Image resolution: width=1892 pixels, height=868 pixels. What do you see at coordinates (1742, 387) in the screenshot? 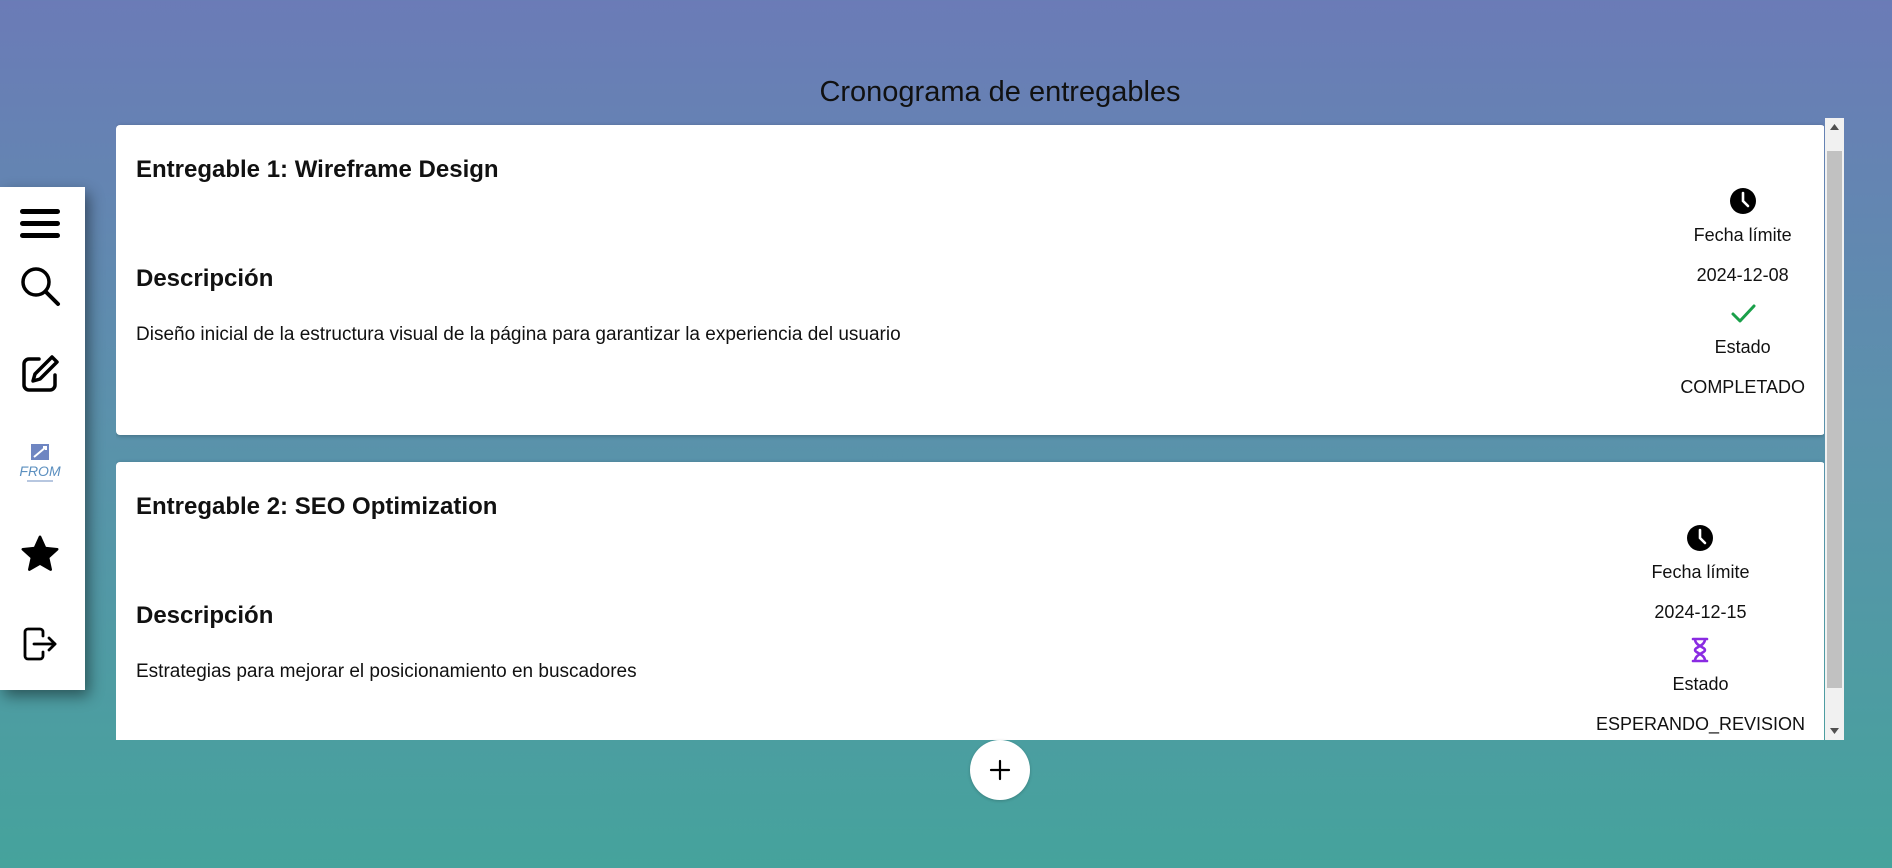
I see `status-badge: COMPLETADO` at bounding box center [1742, 387].